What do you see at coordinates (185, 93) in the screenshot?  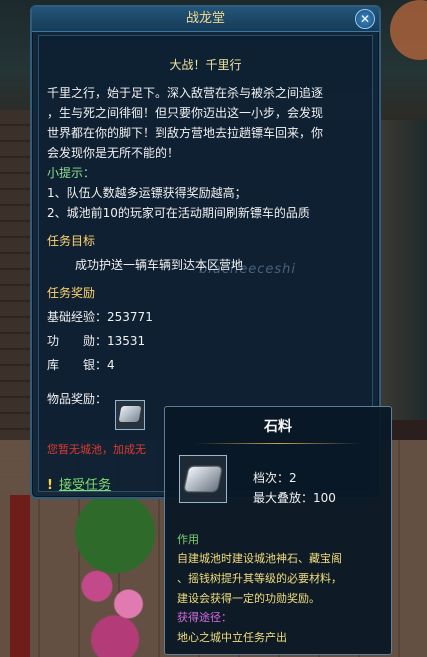 I see `description-line: 千里之行，始于足下。深入敌营在杀与被杀之间追逐` at bounding box center [185, 93].